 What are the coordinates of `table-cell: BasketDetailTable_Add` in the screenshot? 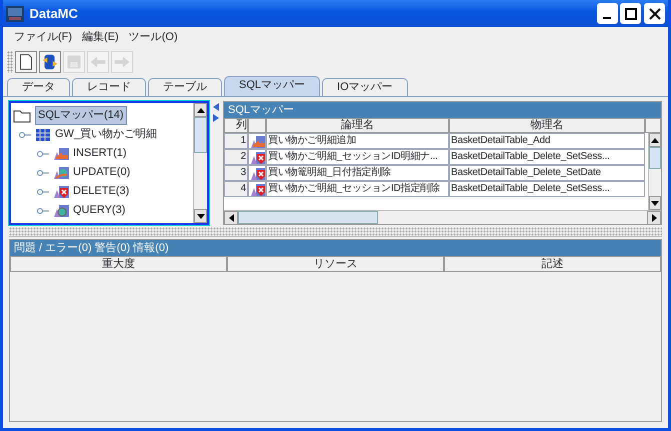 It's located at (547, 141).